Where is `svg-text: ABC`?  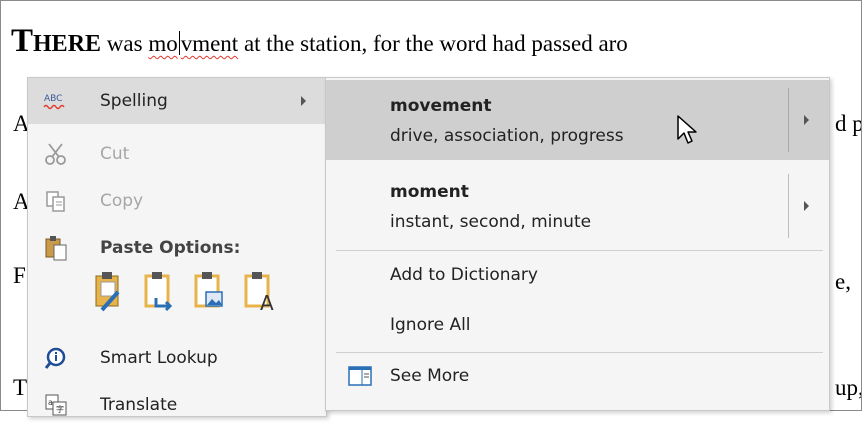 svg-text: ABC is located at coordinates (53, 99).